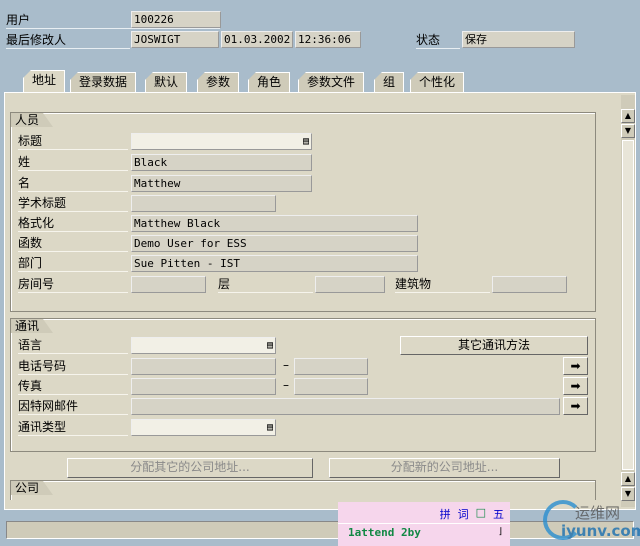 The width and height of the screenshot is (640, 546). I want to click on status-field: 保存, so click(518, 39).